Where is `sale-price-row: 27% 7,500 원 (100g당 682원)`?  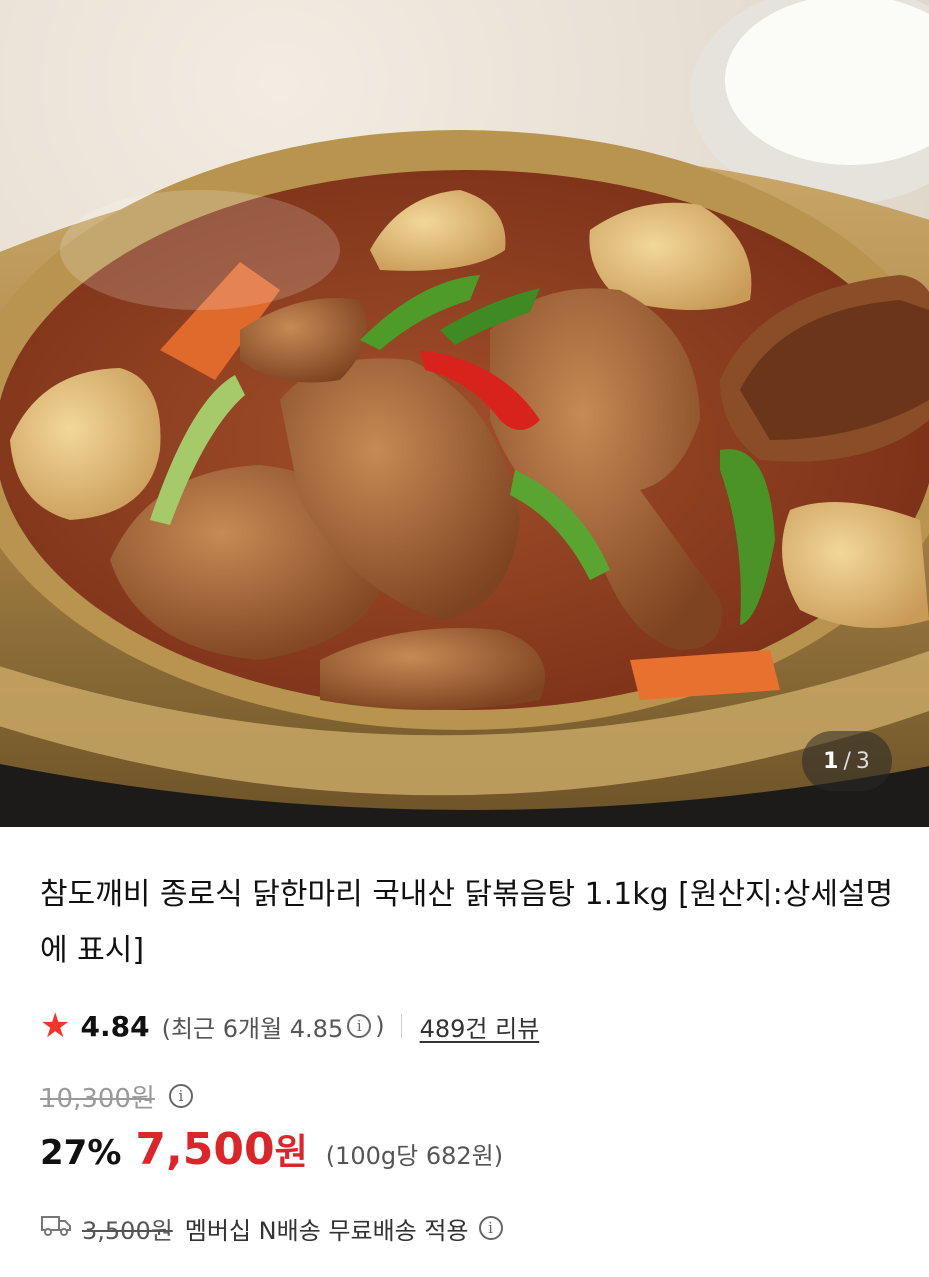 sale-price-row: 27% 7,500 원 (100g당 682원) is located at coordinates (464, 1153).